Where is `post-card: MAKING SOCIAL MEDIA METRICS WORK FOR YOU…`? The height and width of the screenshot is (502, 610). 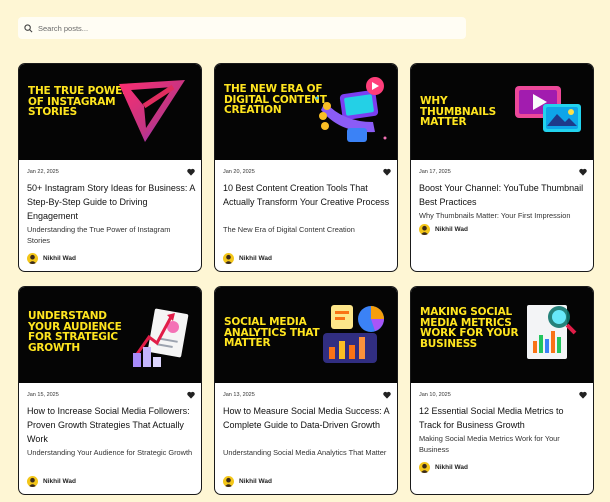
post-card: MAKING SOCIAL MEDIA METRICS WORK FOR YOU… is located at coordinates (502, 390).